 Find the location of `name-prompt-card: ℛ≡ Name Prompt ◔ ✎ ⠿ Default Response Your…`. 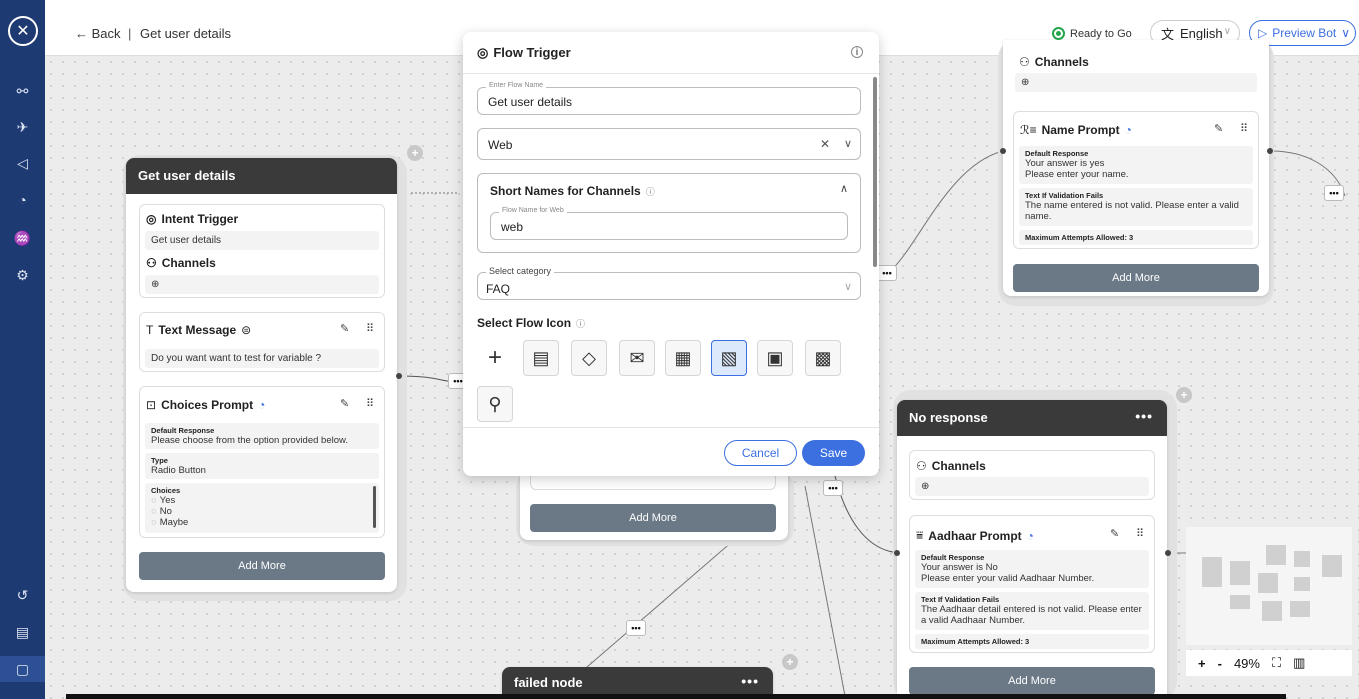

name-prompt-card: ℛ≡ Name Prompt ◔ ✎ ⠿ Default Response Your… is located at coordinates (1136, 180).